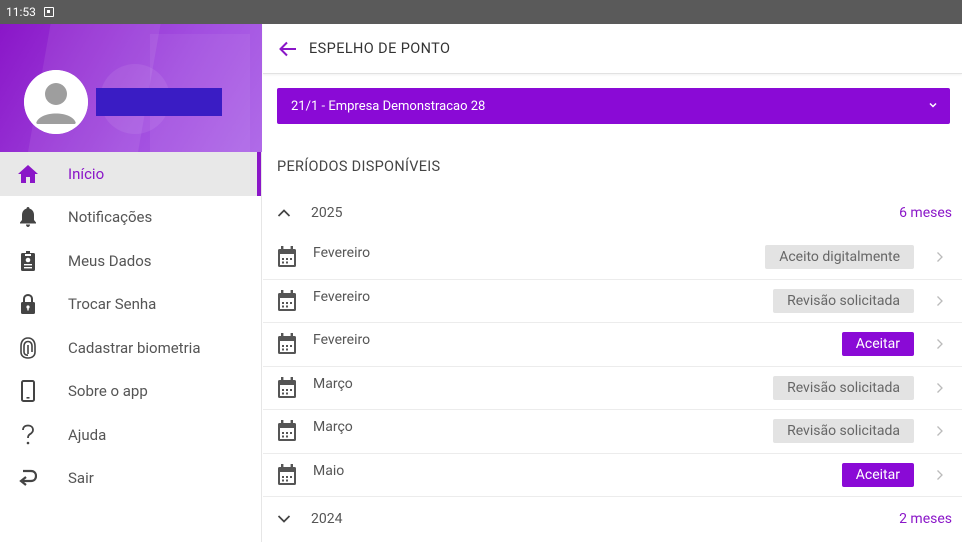 The height and width of the screenshot is (542, 962). Describe the element at coordinates (612, 258) in the screenshot. I see `period-row: Fevereiro Aceito digitalmente` at that location.